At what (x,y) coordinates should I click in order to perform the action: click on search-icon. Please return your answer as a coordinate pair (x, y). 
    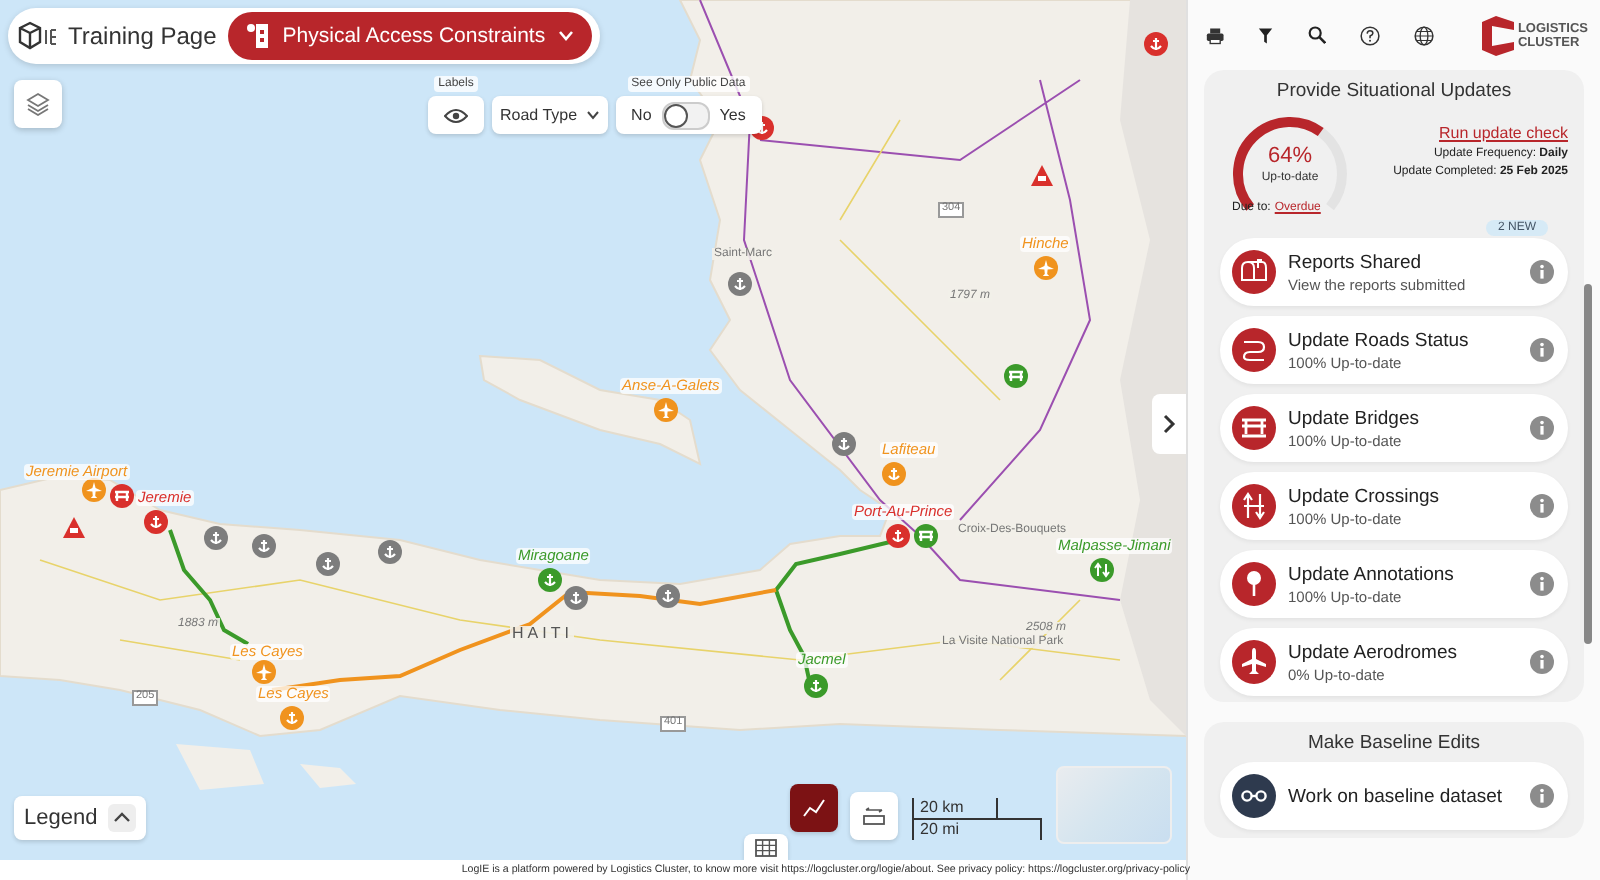
    Looking at the image, I should click on (1316, 35).